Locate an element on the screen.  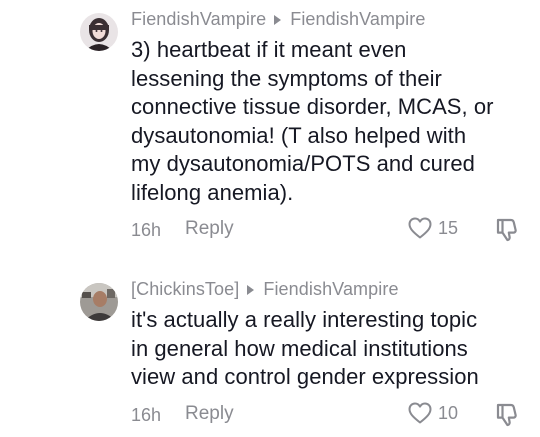
comment-text-line: connective tissue disorder, MCAS, or is located at coordinates (312, 107).